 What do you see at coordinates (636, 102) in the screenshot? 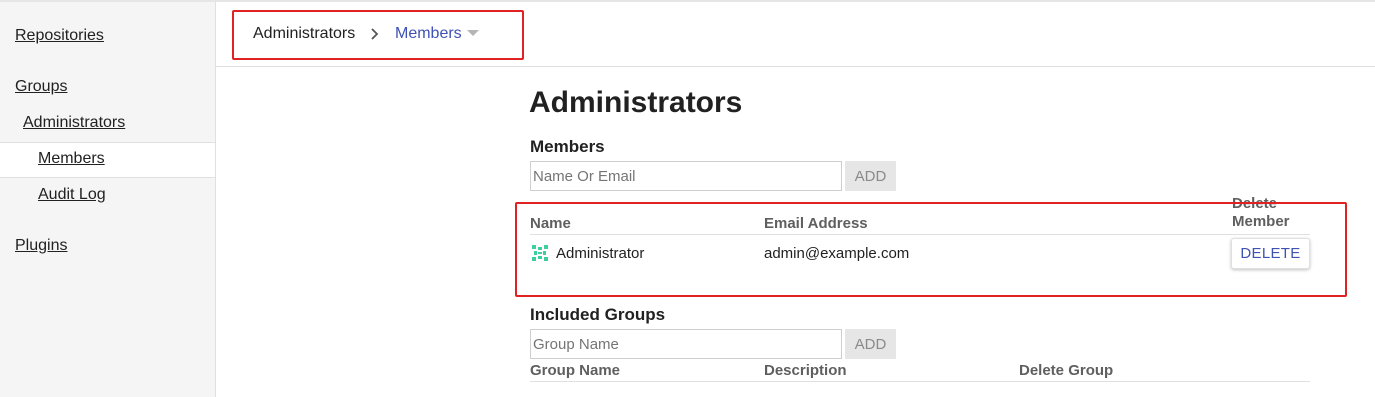
I see `page-title: Administrators` at bounding box center [636, 102].